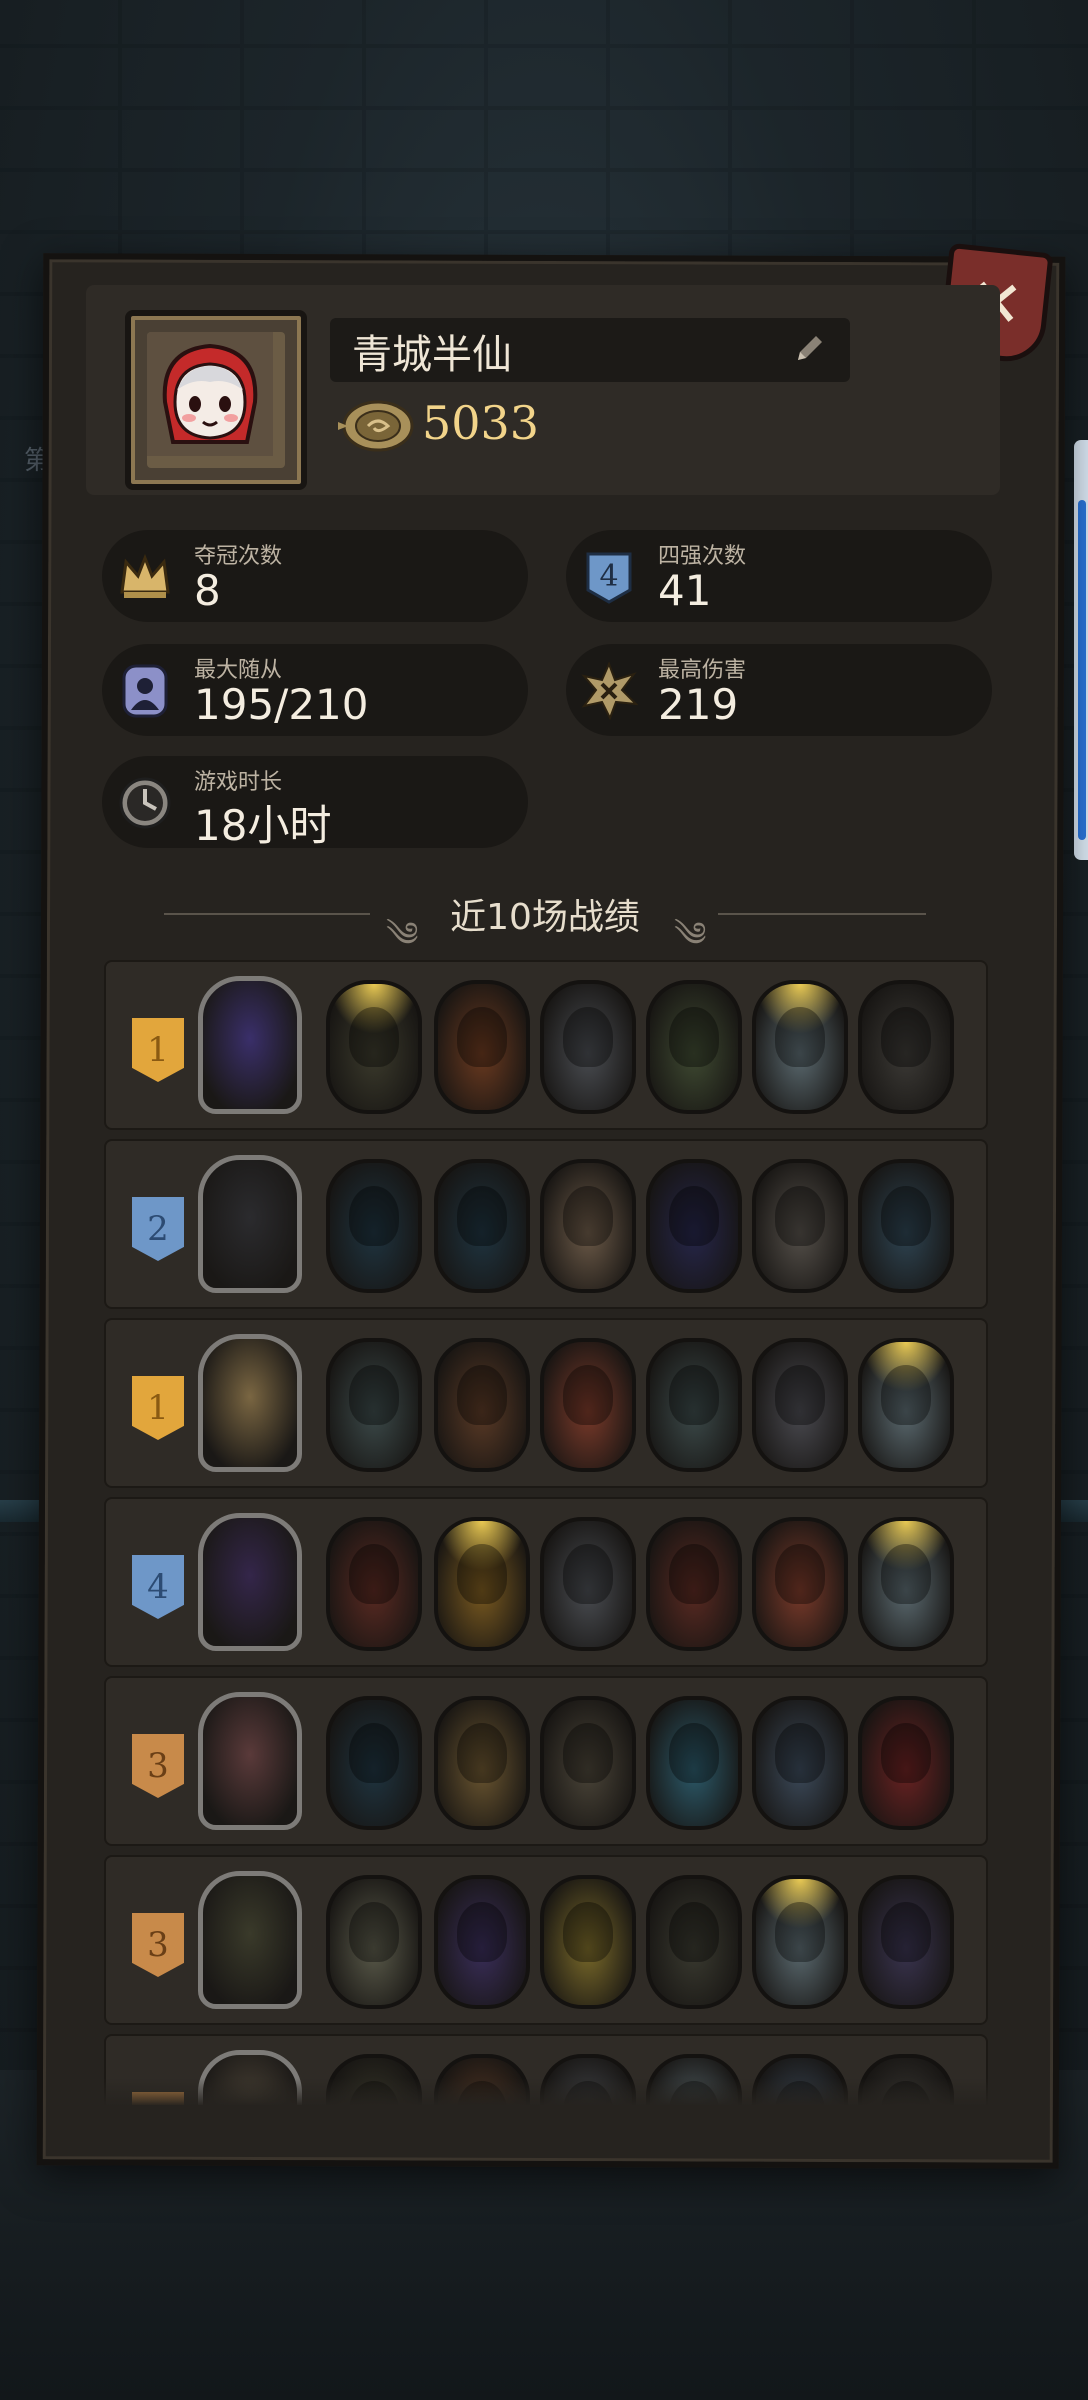 The image size is (1088, 2400). I want to click on stat-value: 8, so click(207, 590).